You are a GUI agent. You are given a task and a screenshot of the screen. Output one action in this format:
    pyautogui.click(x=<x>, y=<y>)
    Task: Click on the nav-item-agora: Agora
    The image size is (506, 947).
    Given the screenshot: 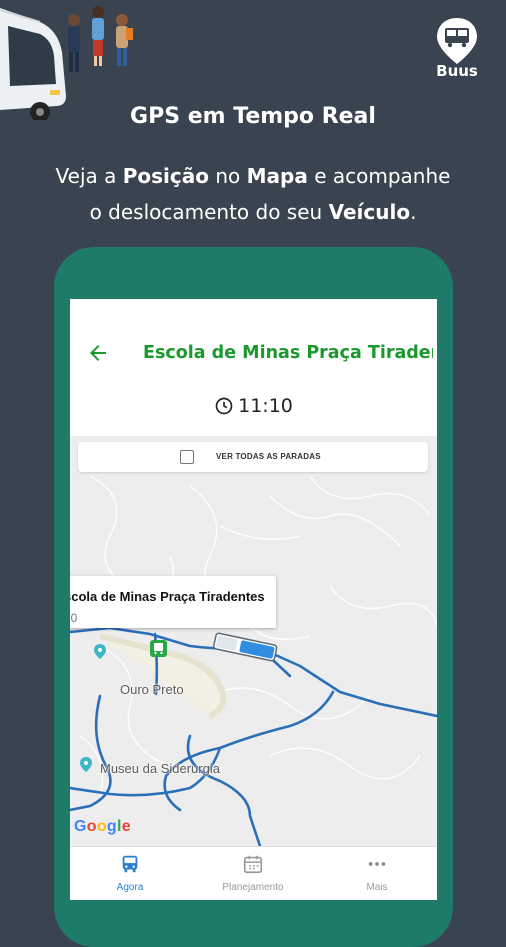 What is the action you would take?
    pyautogui.click(x=130, y=873)
    